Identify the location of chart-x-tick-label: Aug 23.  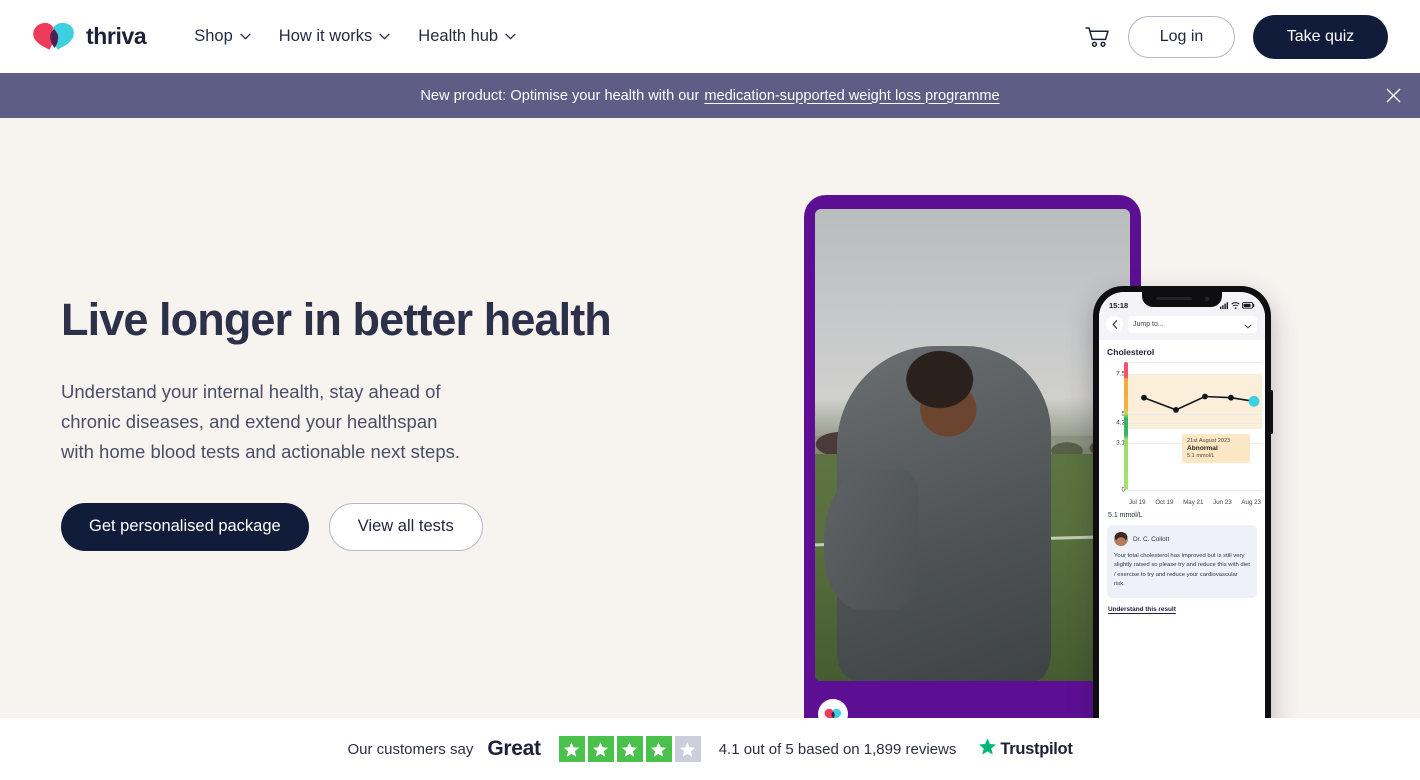
(1251, 502).